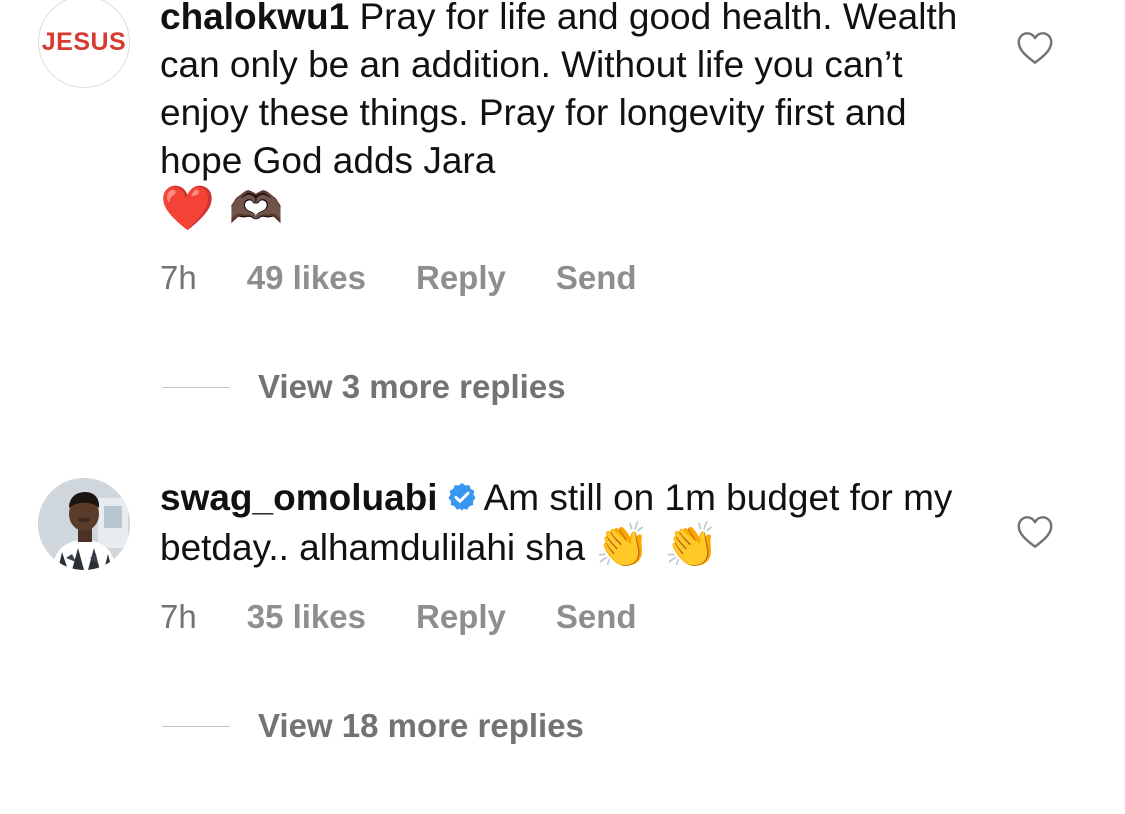  What do you see at coordinates (398, 617) in the screenshot?
I see `comment-actions: 7h 35 likes Reply Send` at bounding box center [398, 617].